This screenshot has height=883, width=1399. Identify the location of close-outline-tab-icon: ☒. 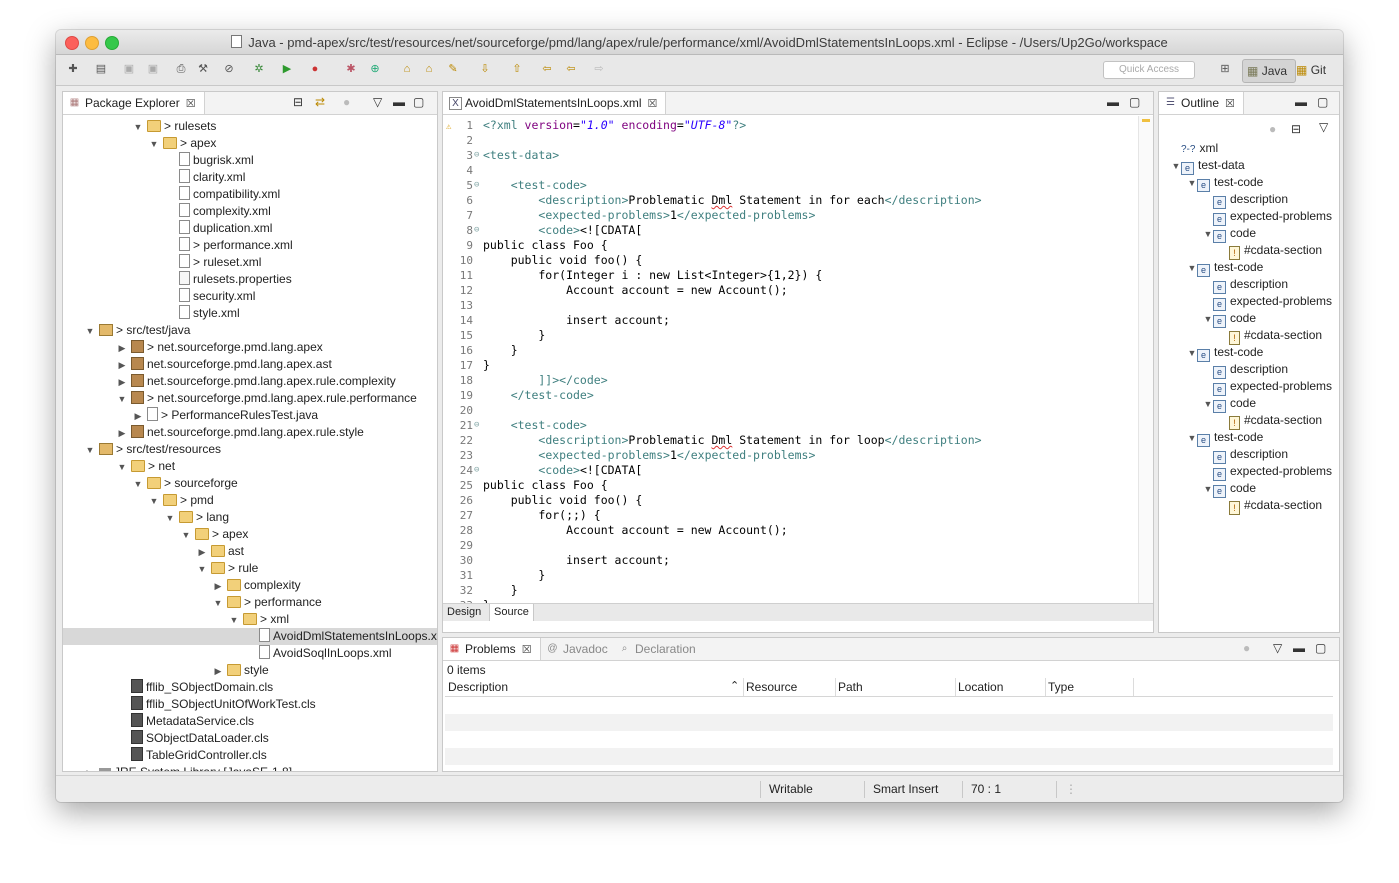
(1230, 104).